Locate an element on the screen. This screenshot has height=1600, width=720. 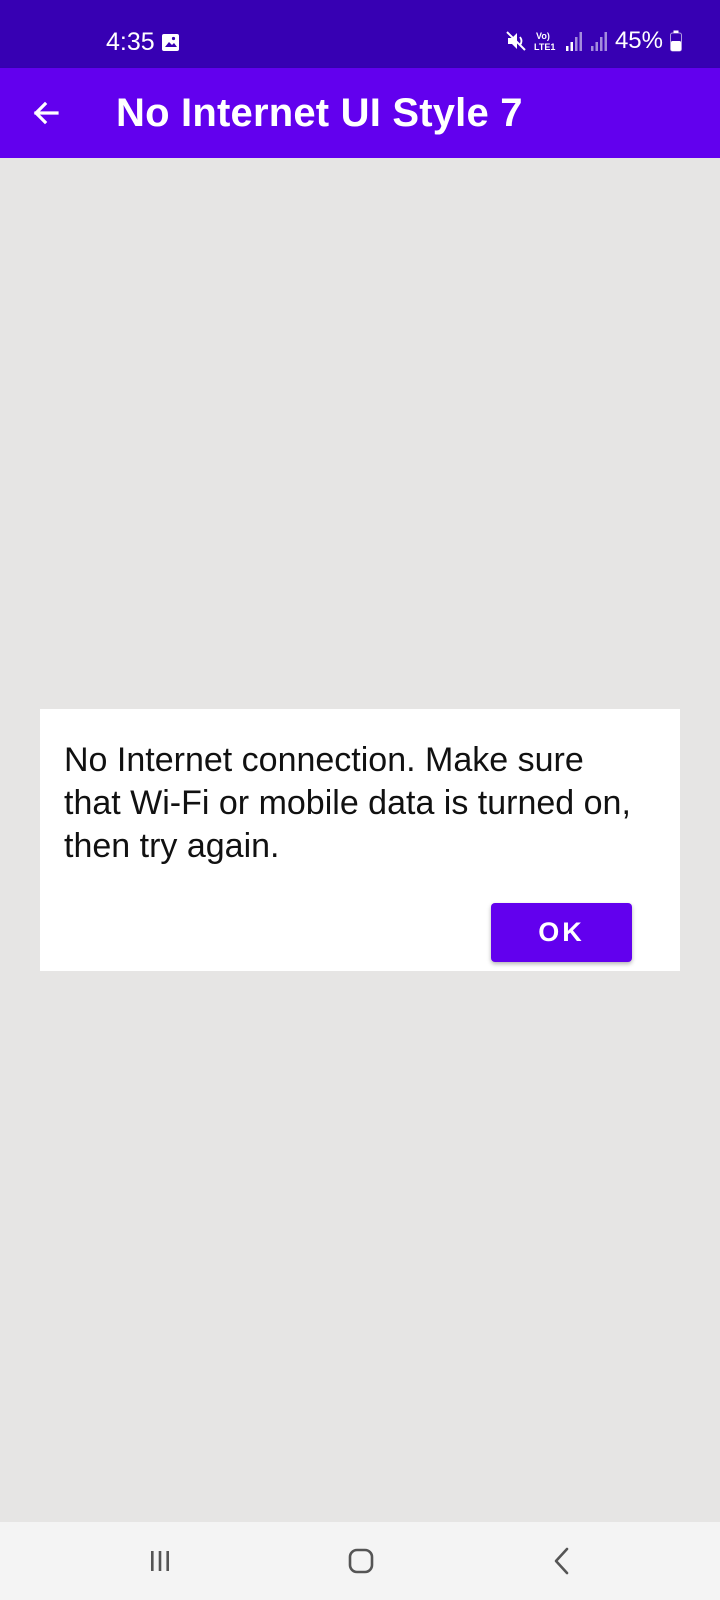
battery-icon is located at coordinates (676, 41).